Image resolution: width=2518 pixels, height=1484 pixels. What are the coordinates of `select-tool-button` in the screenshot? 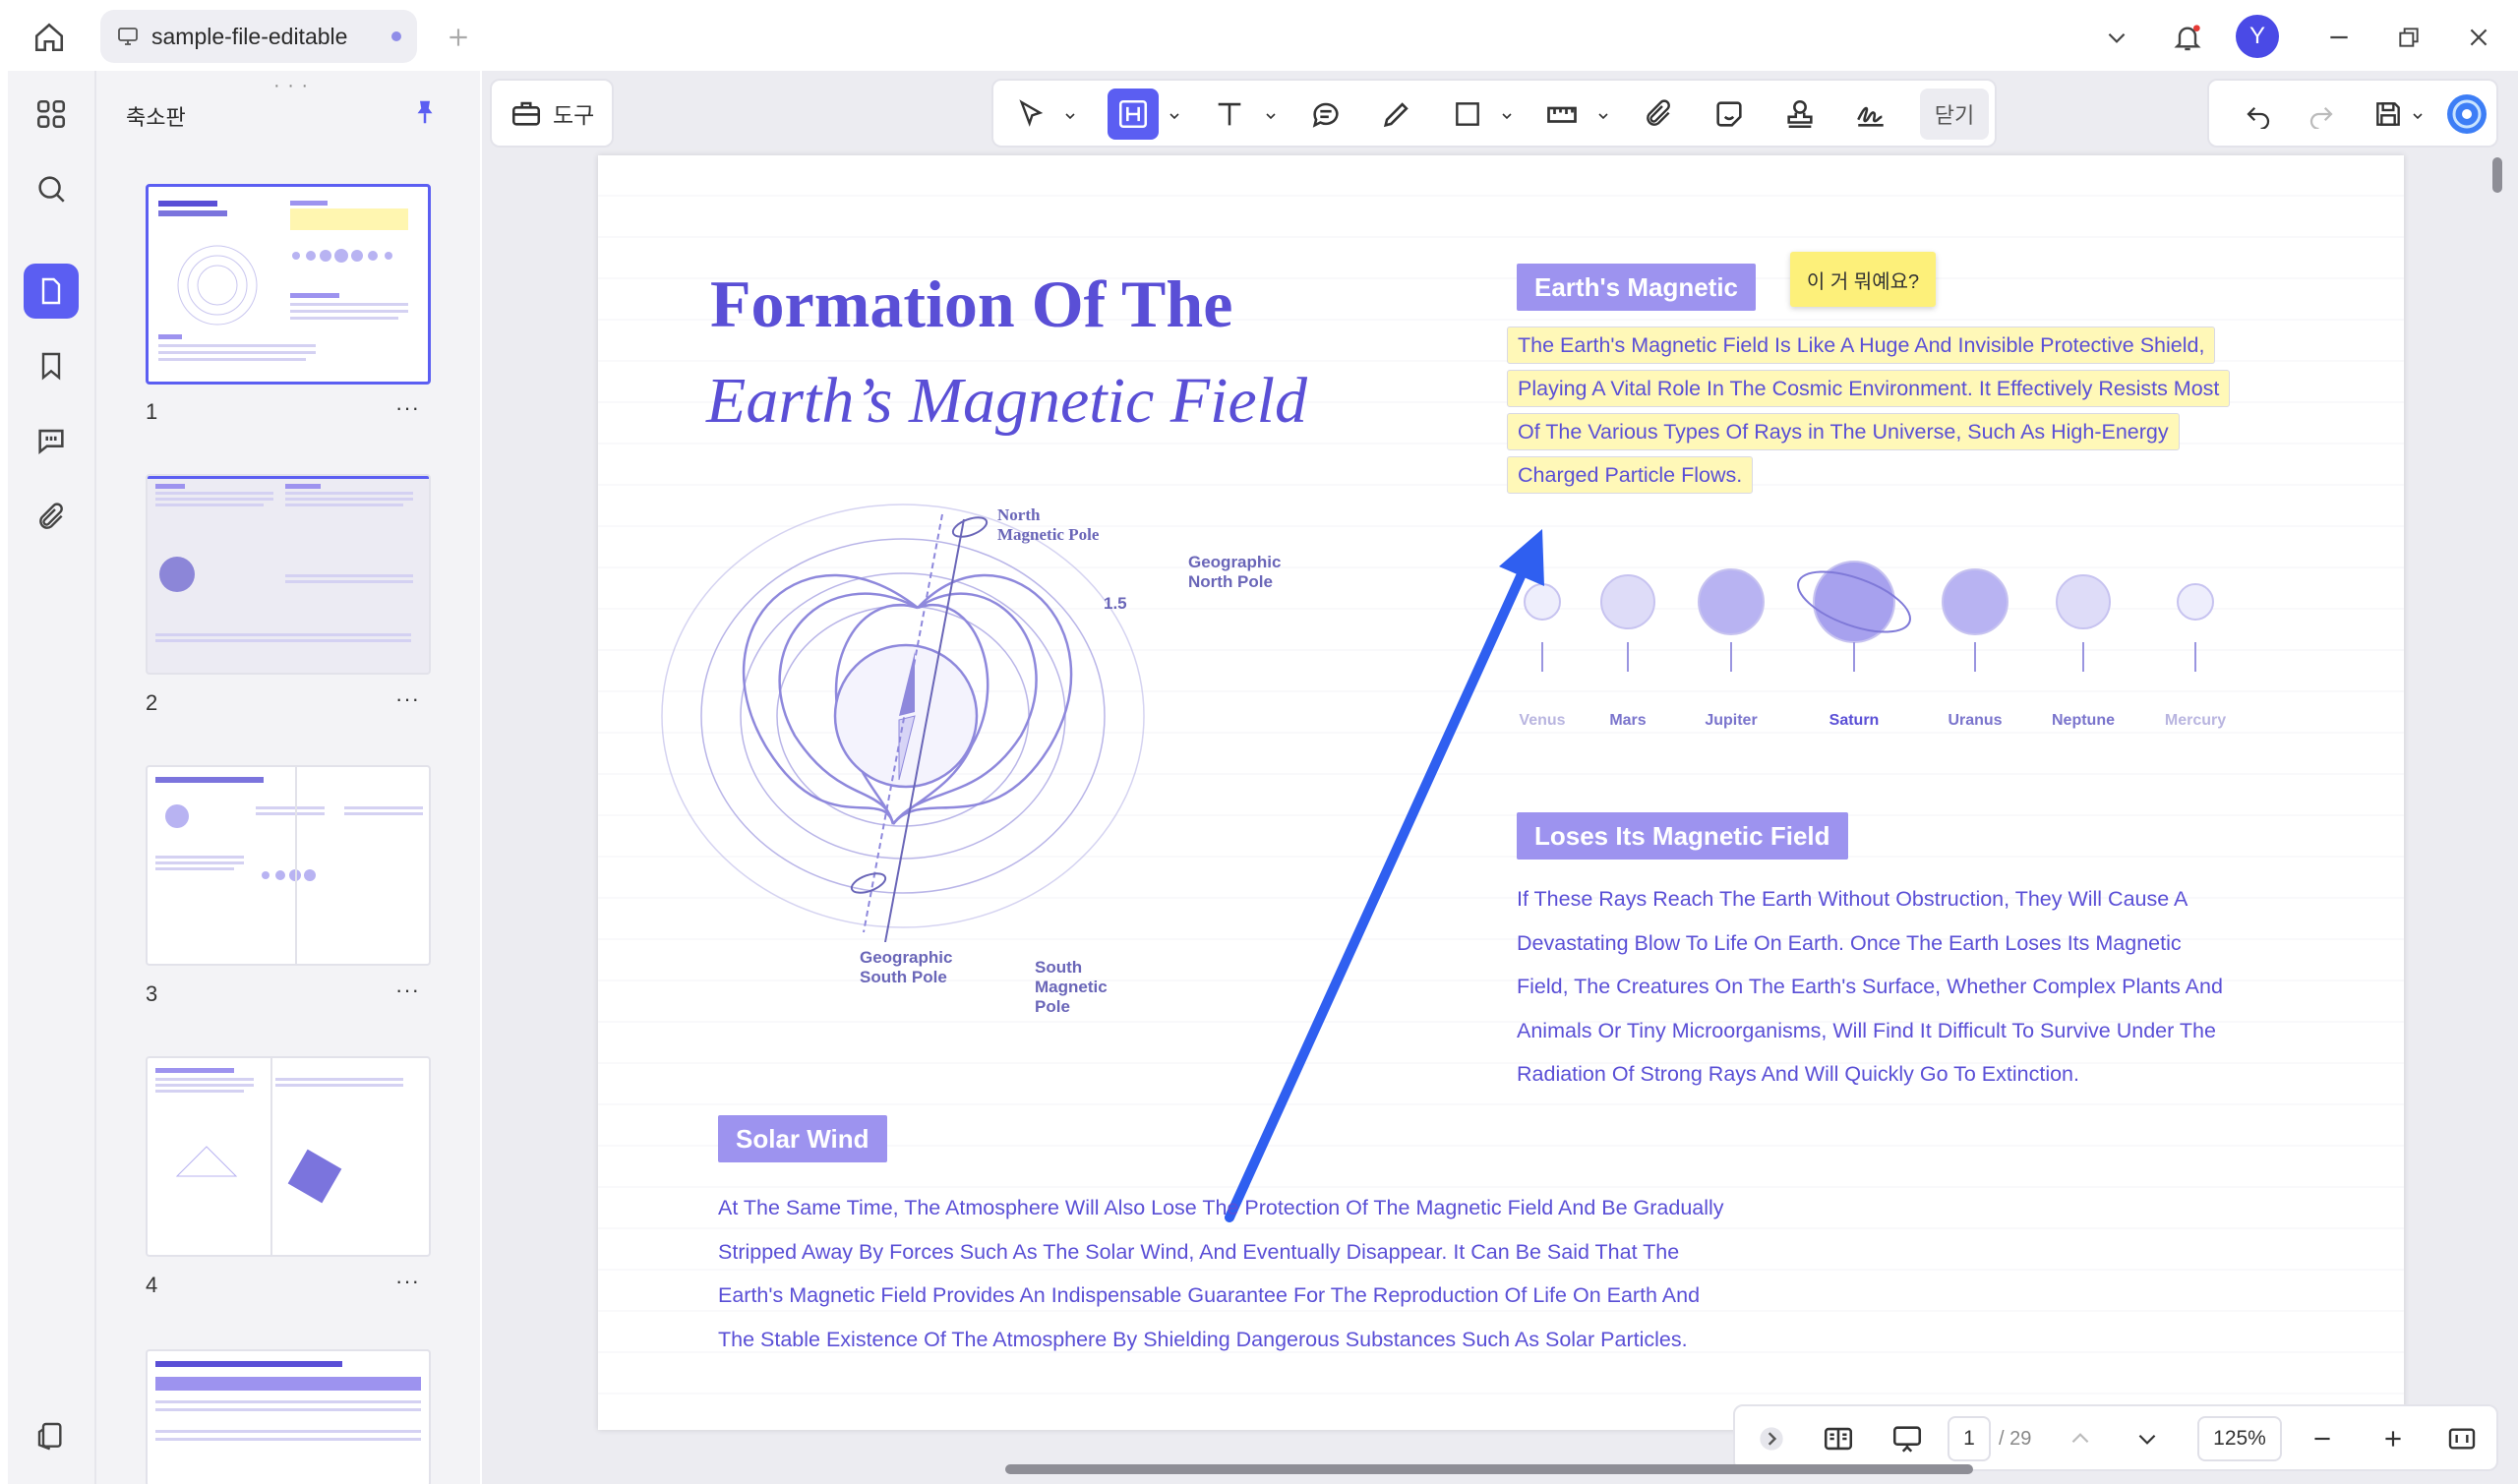 It's located at (1030, 115).